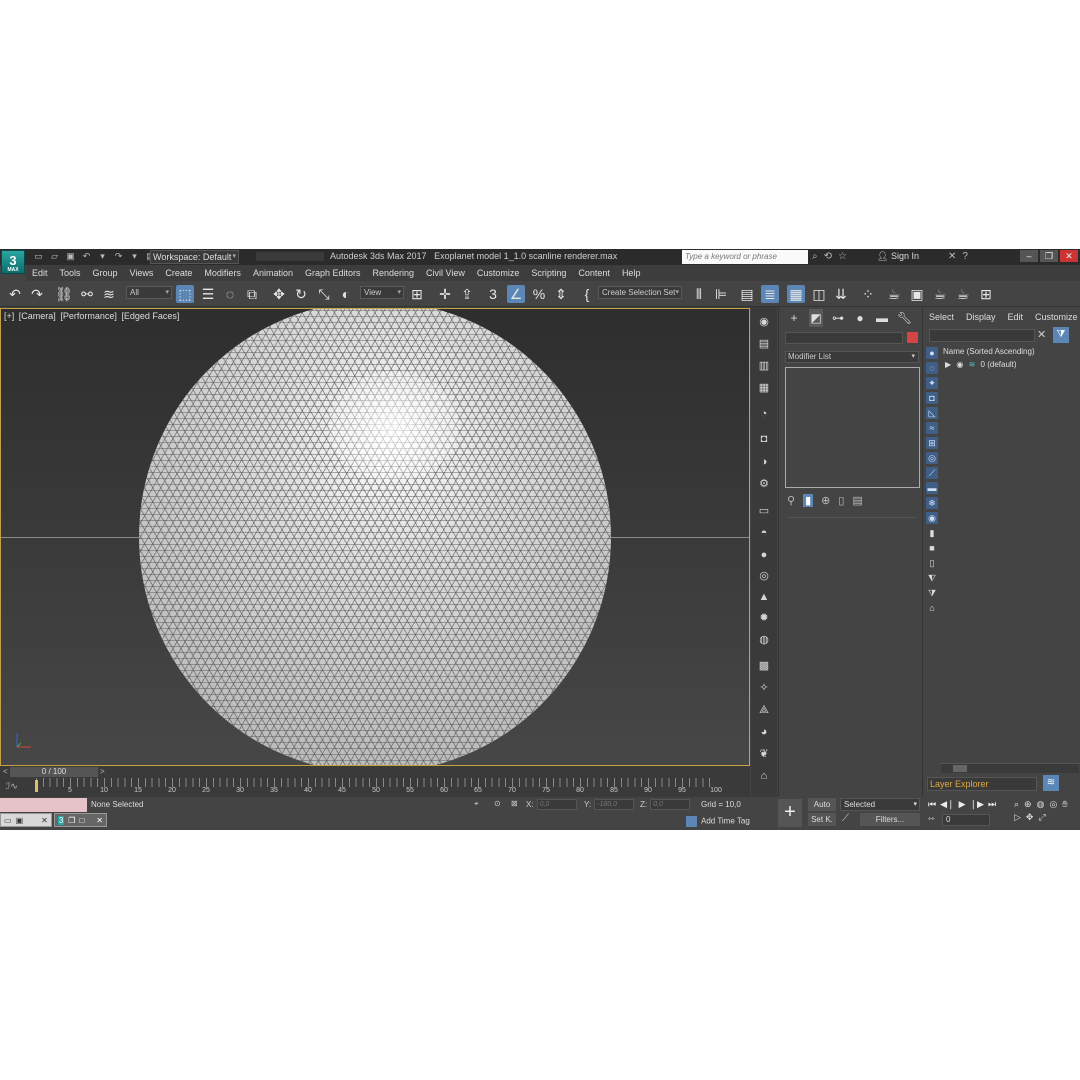 The image size is (1080, 1080). I want to click on cameras-filter-icon: ◘, so click(932, 398).